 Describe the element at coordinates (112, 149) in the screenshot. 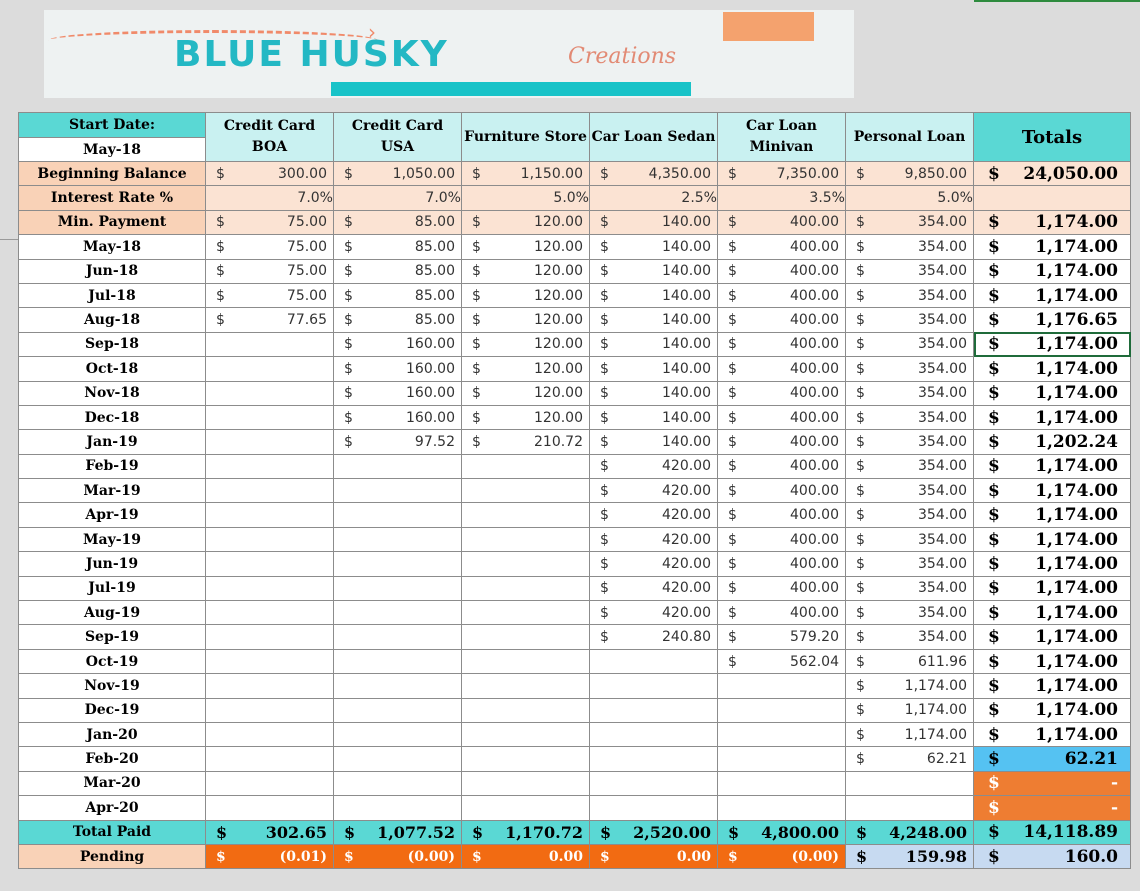

I see `start-date-value: May-18` at that location.